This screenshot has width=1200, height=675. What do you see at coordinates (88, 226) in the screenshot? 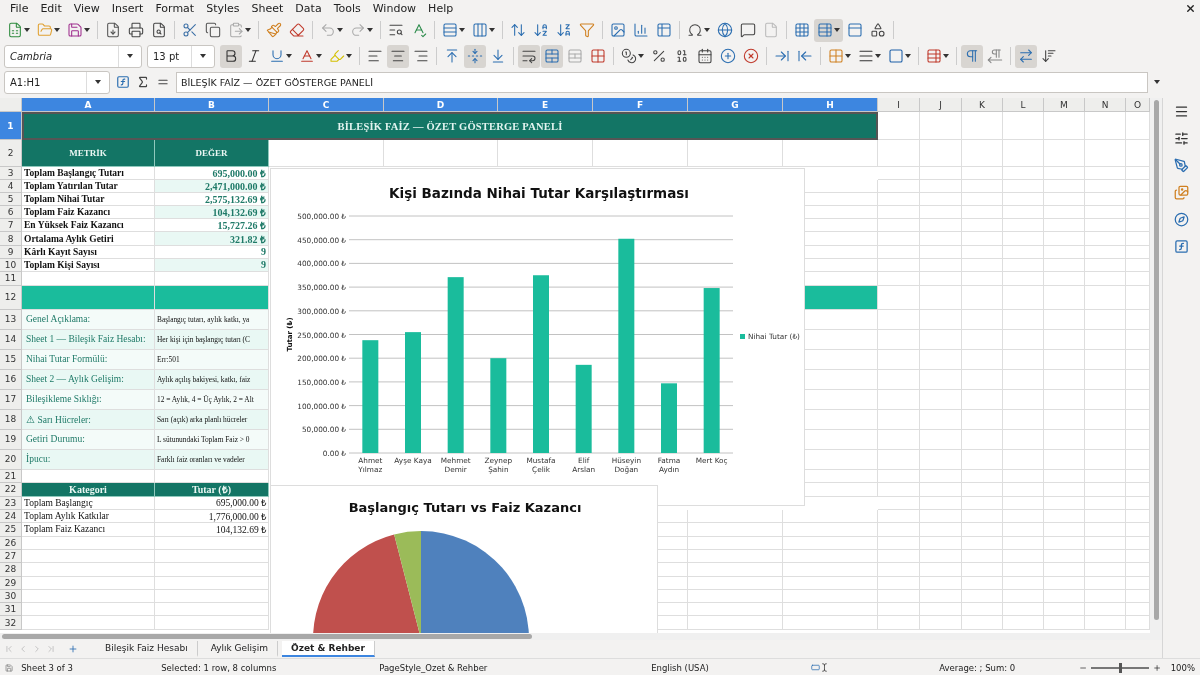
I see `table-cell: En Yüksek Faiz Kazancı` at bounding box center [88, 226].